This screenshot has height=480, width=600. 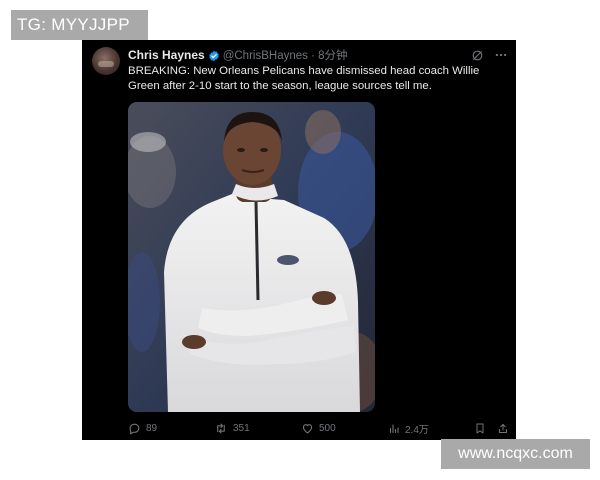 I want to click on views-button: 2.4万, so click(x=408, y=428).